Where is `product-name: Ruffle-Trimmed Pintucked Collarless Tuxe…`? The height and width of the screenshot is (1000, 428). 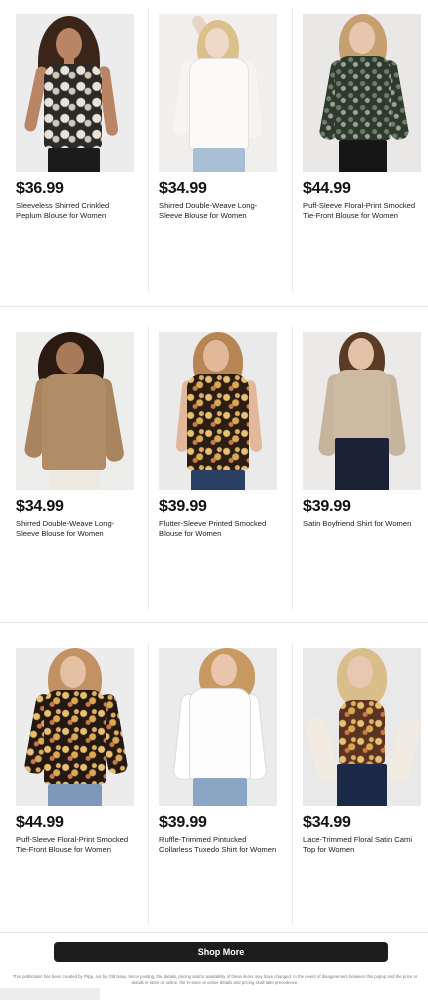
product-name: Ruffle-Trimmed Pintucked Collarless Tuxe… is located at coordinates (219, 845).